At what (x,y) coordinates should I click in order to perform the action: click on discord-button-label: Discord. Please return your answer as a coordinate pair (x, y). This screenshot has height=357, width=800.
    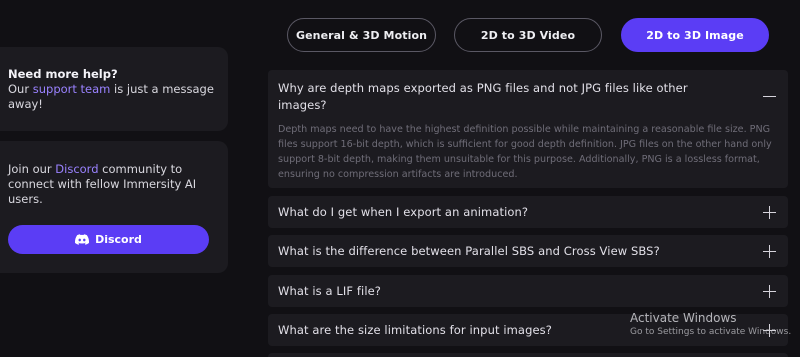
    Looking at the image, I should click on (118, 239).